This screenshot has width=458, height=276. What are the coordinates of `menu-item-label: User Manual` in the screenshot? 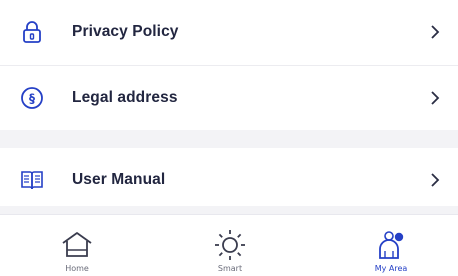 It's located at (119, 179).